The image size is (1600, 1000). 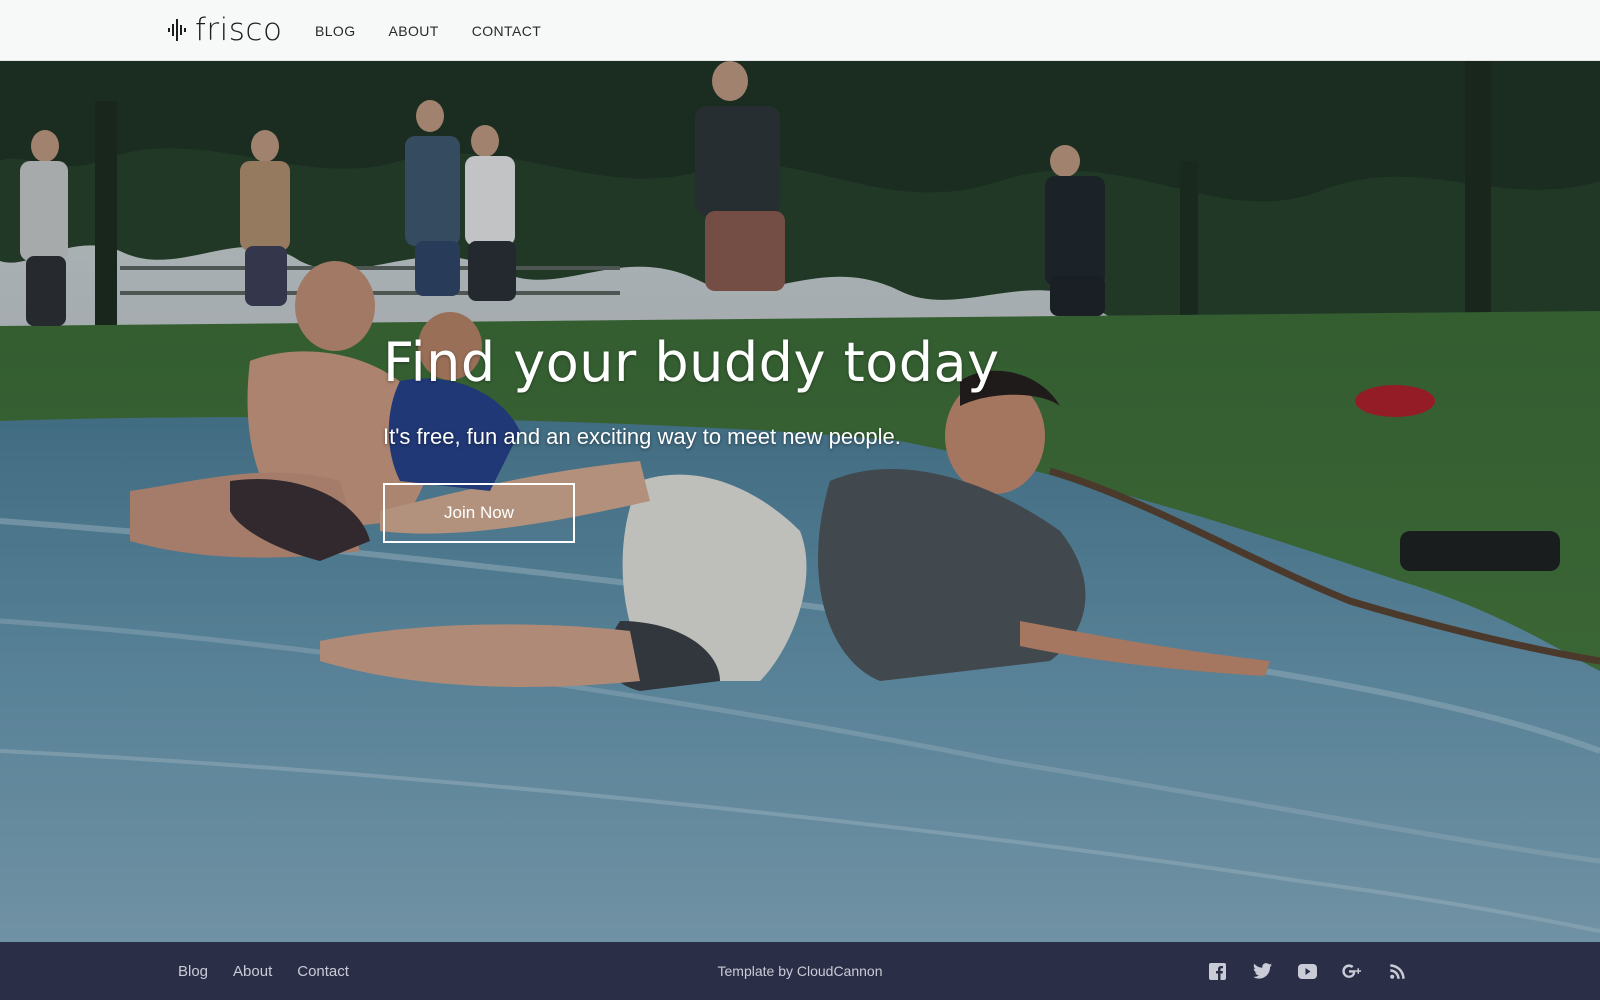 What do you see at coordinates (193, 971) in the screenshot?
I see `footer-link-blog: Blog` at bounding box center [193, 971].